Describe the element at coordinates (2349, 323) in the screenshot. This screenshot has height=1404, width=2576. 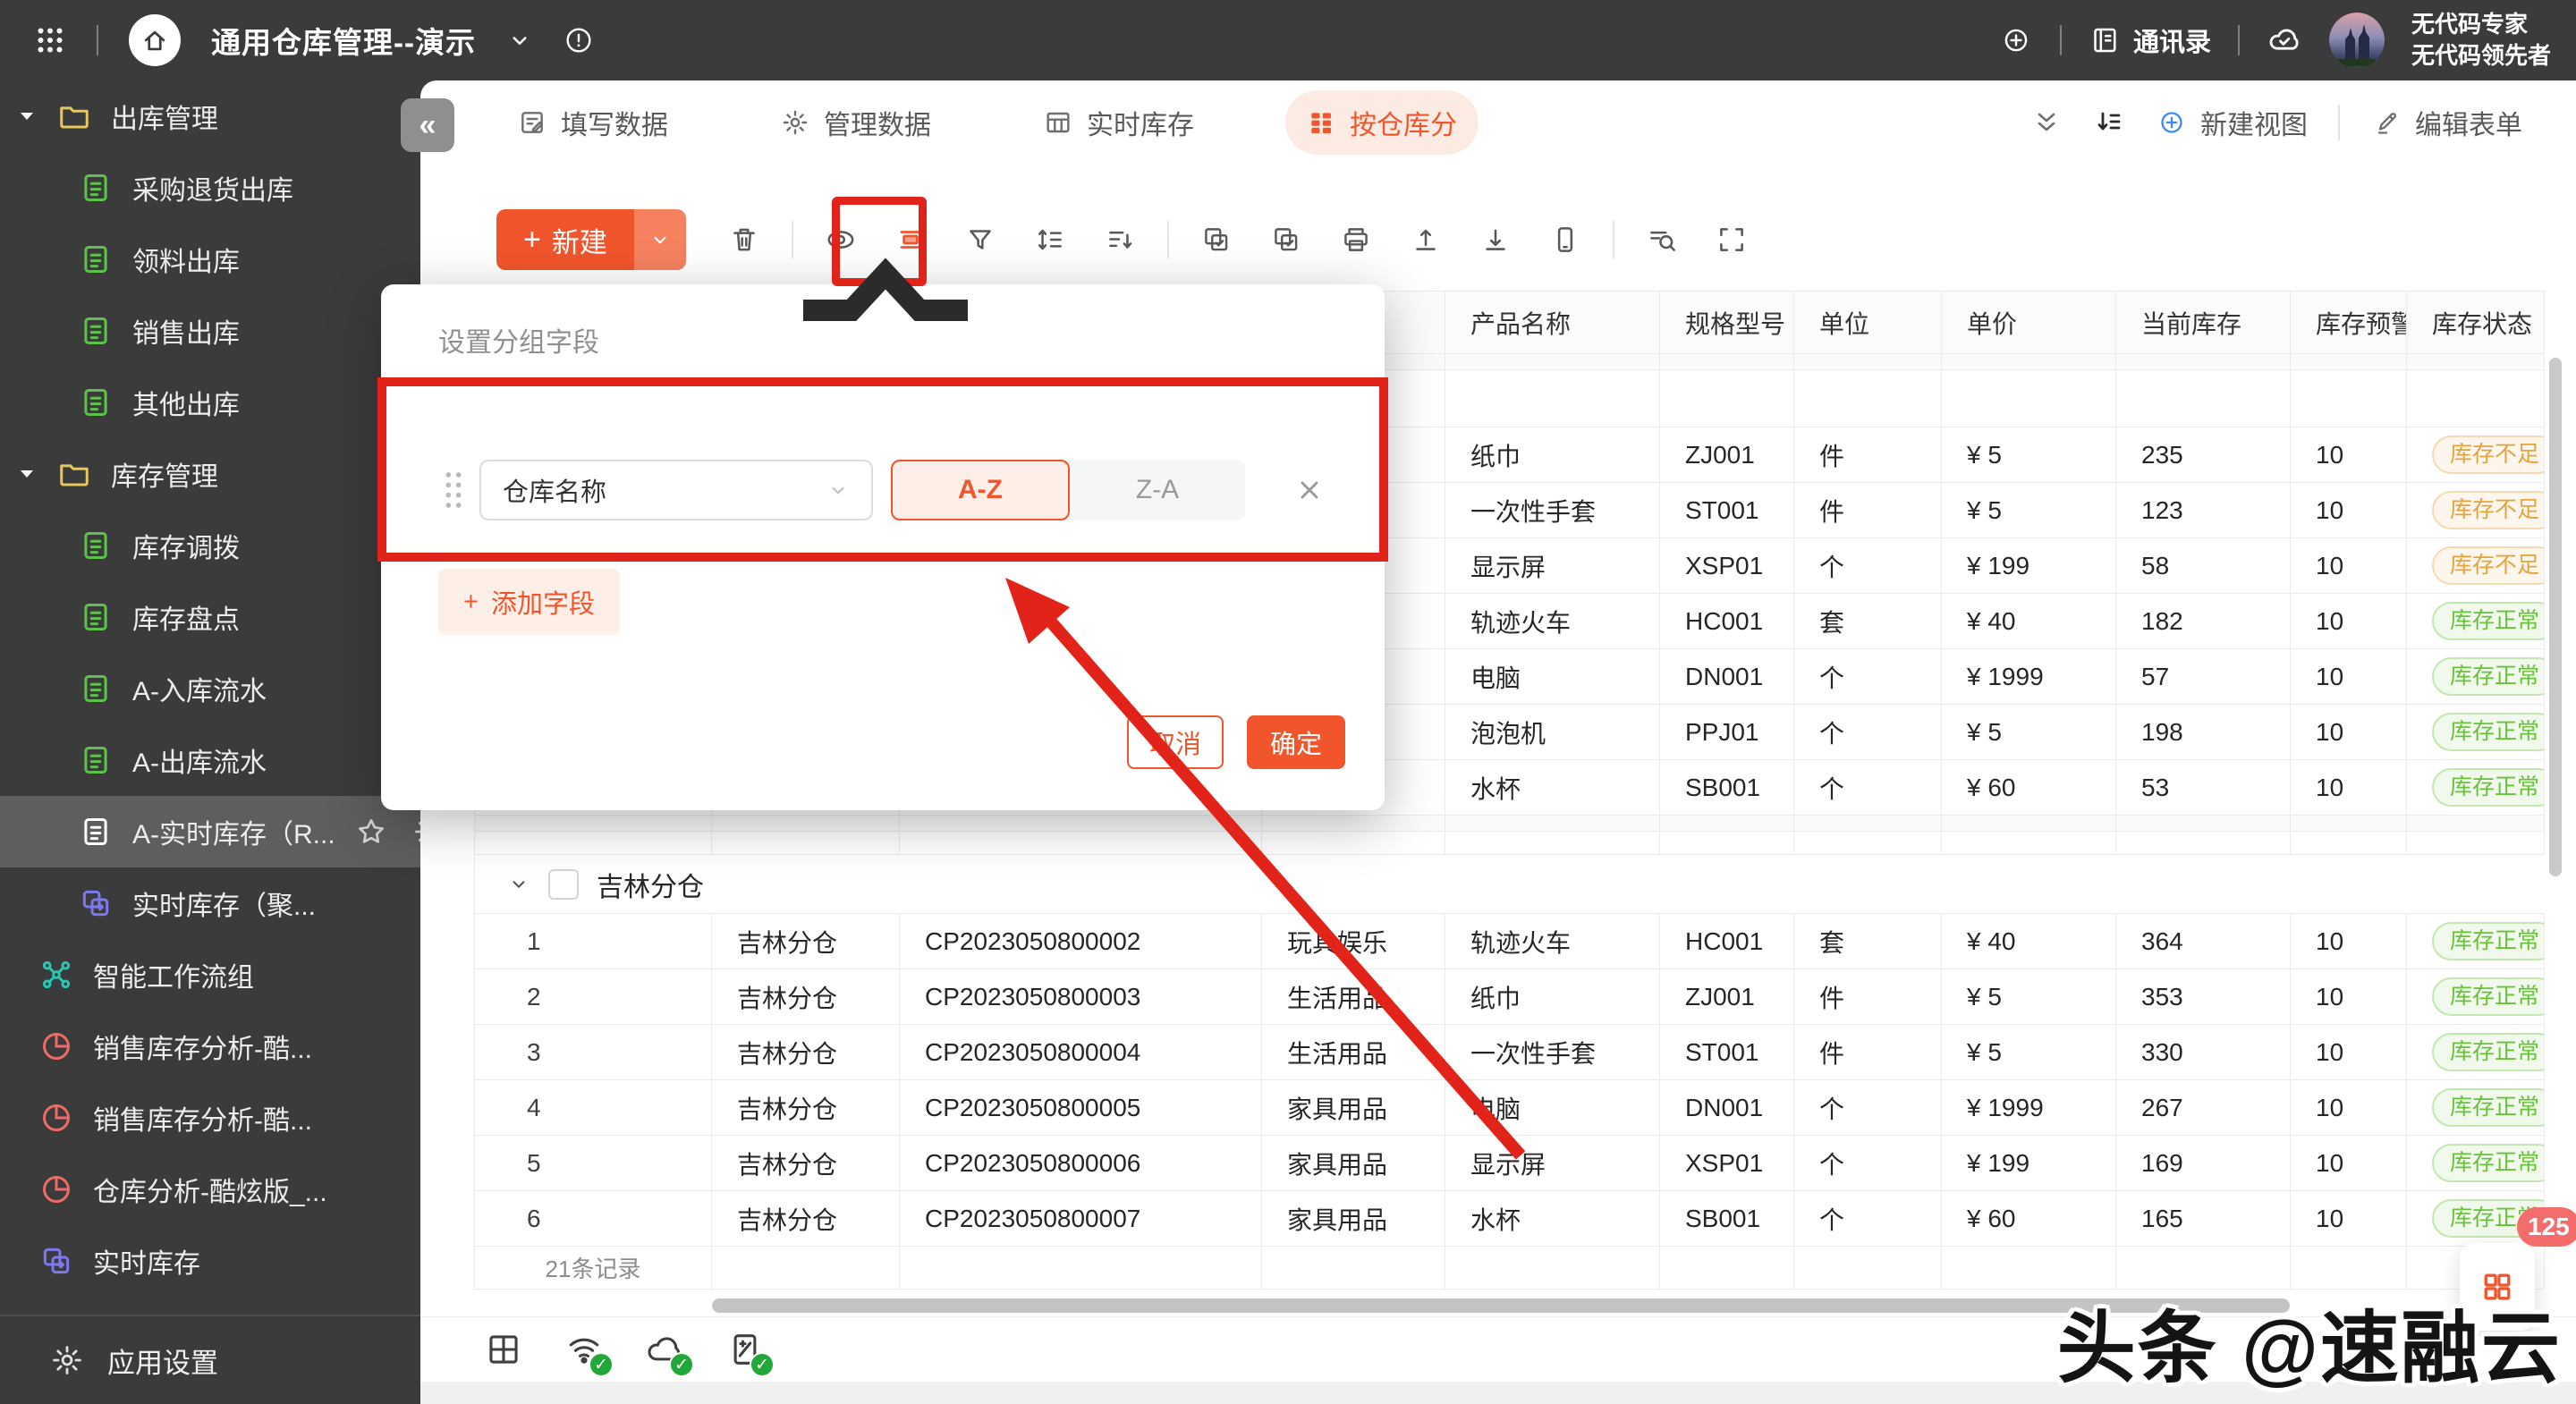
I see `column-header: 库存预警` at that location.